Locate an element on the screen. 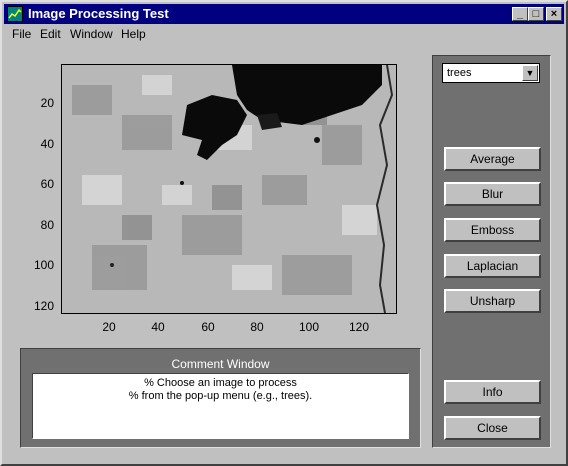 The height and width of the screenshot is (466, 568). comment-line: % Choose an image to process is located at coordinates (220, 383).